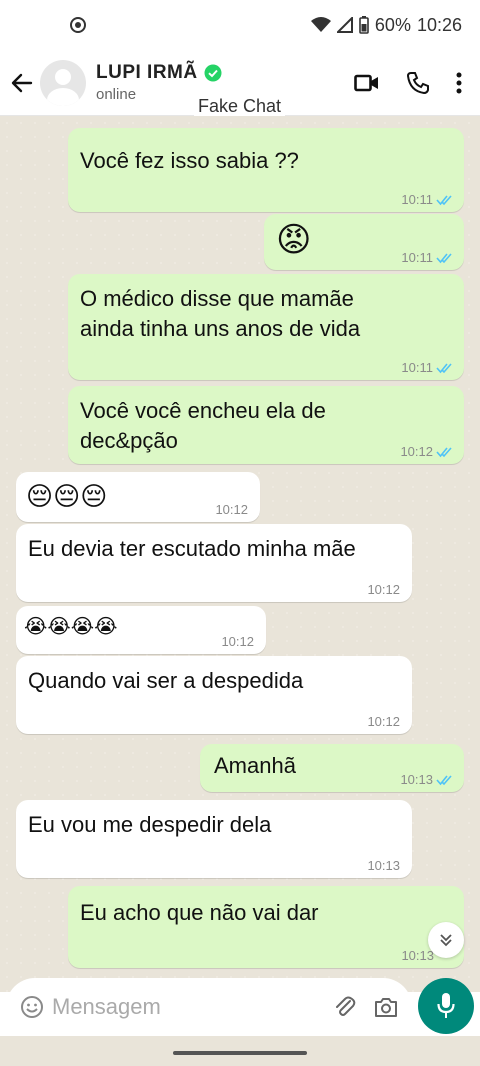  Describe the element at coordinates (63, 82) in the screenshot. I see `avatar` at that location.